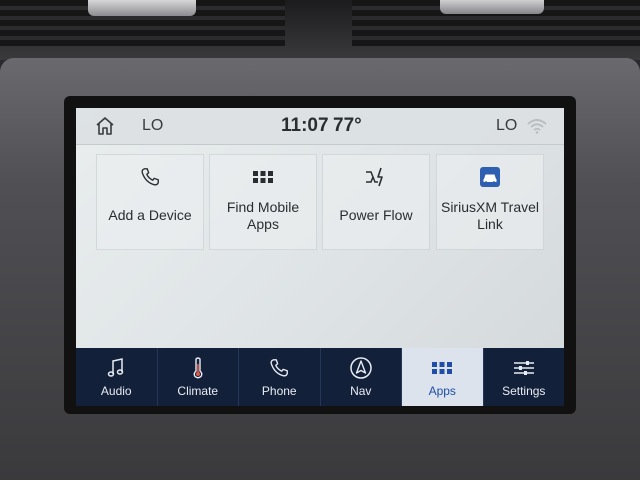 The width and height of the screenshot is (640, 480). Describe the element at coordinates (374, 177) in the screenshot. I see `power-flow-icon` at that location.